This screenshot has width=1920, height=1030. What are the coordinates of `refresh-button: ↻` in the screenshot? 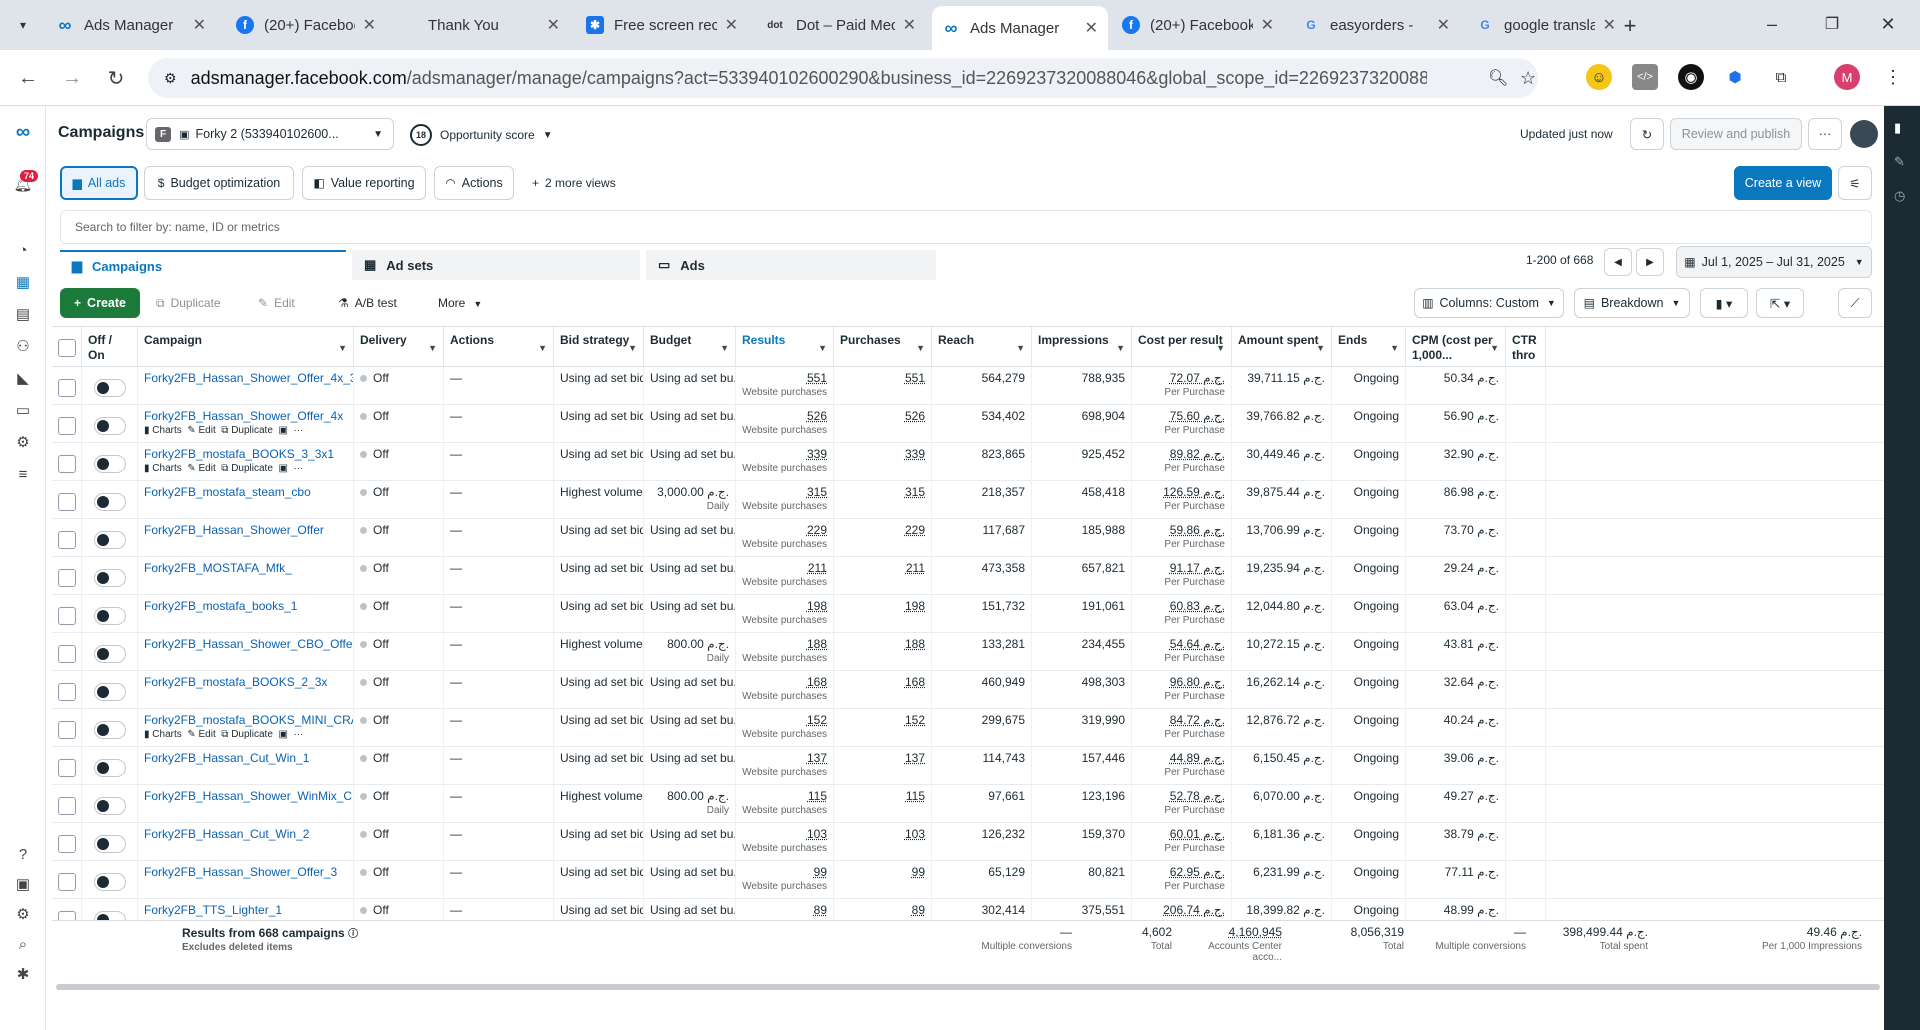 It's located at (1647, 134).